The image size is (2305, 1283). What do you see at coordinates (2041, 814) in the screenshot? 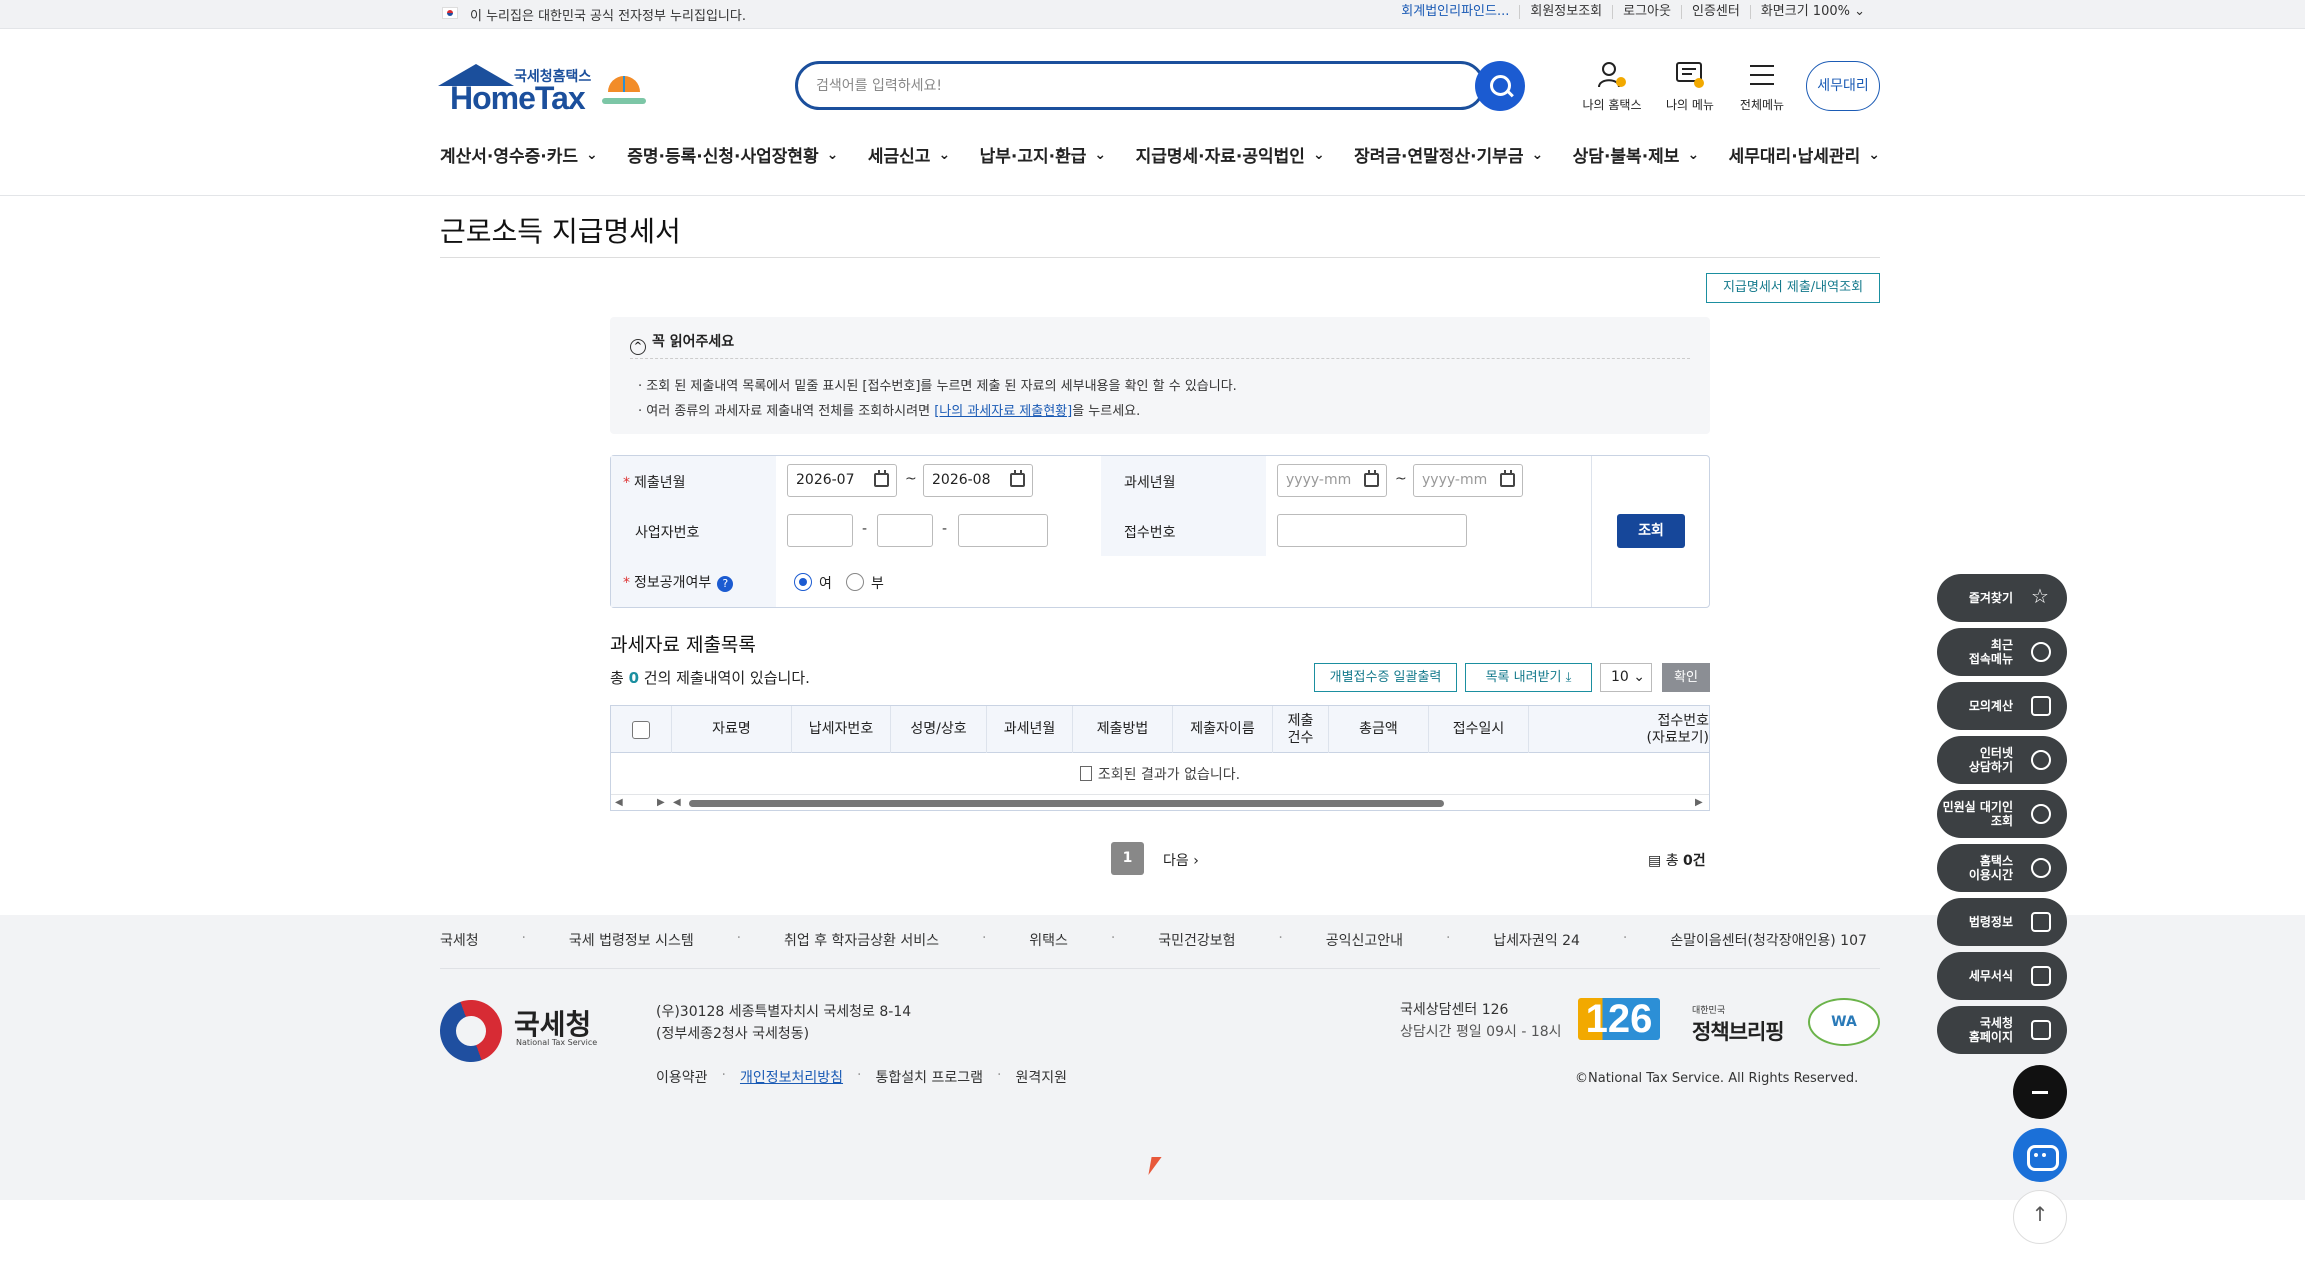
I see `person-search-icon` at bounding box center [2041, 814].